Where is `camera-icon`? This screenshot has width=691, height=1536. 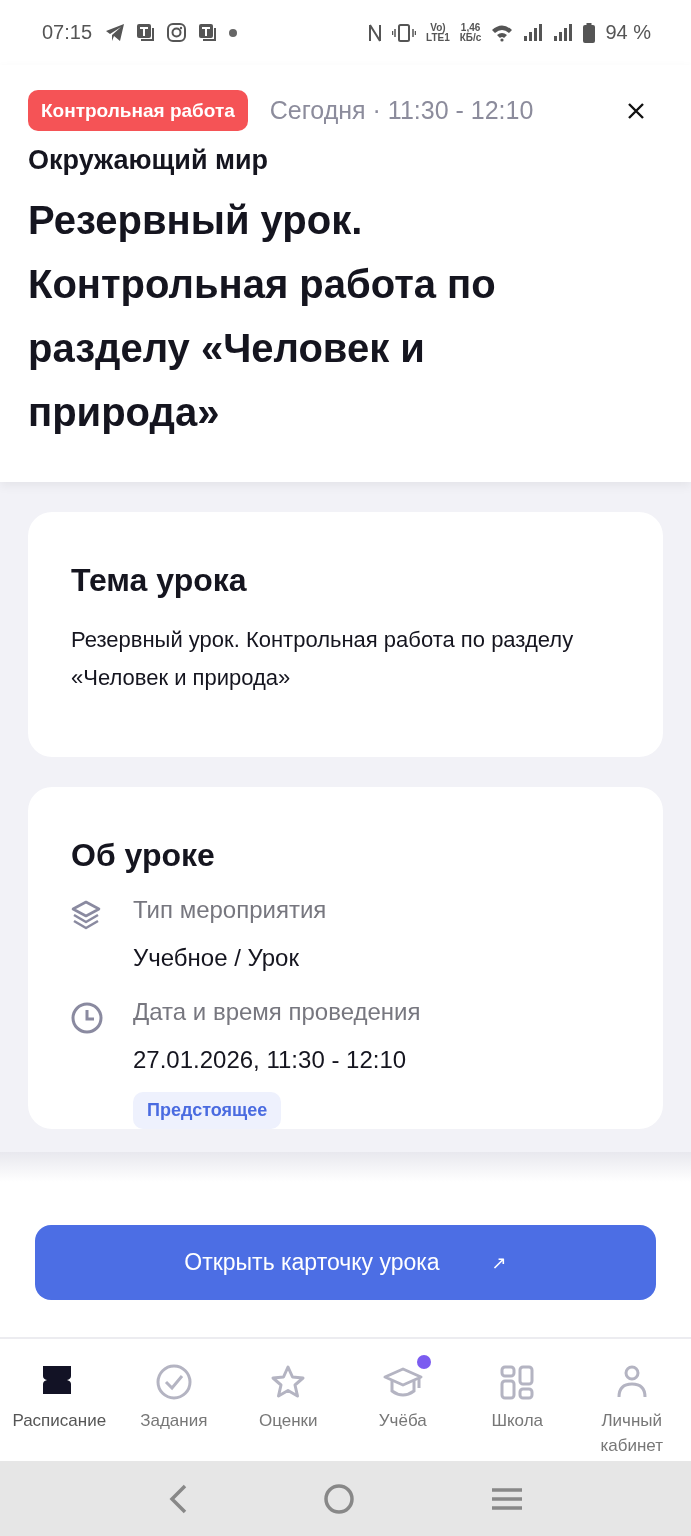
camera-icon is located at coordinates (177, 32).